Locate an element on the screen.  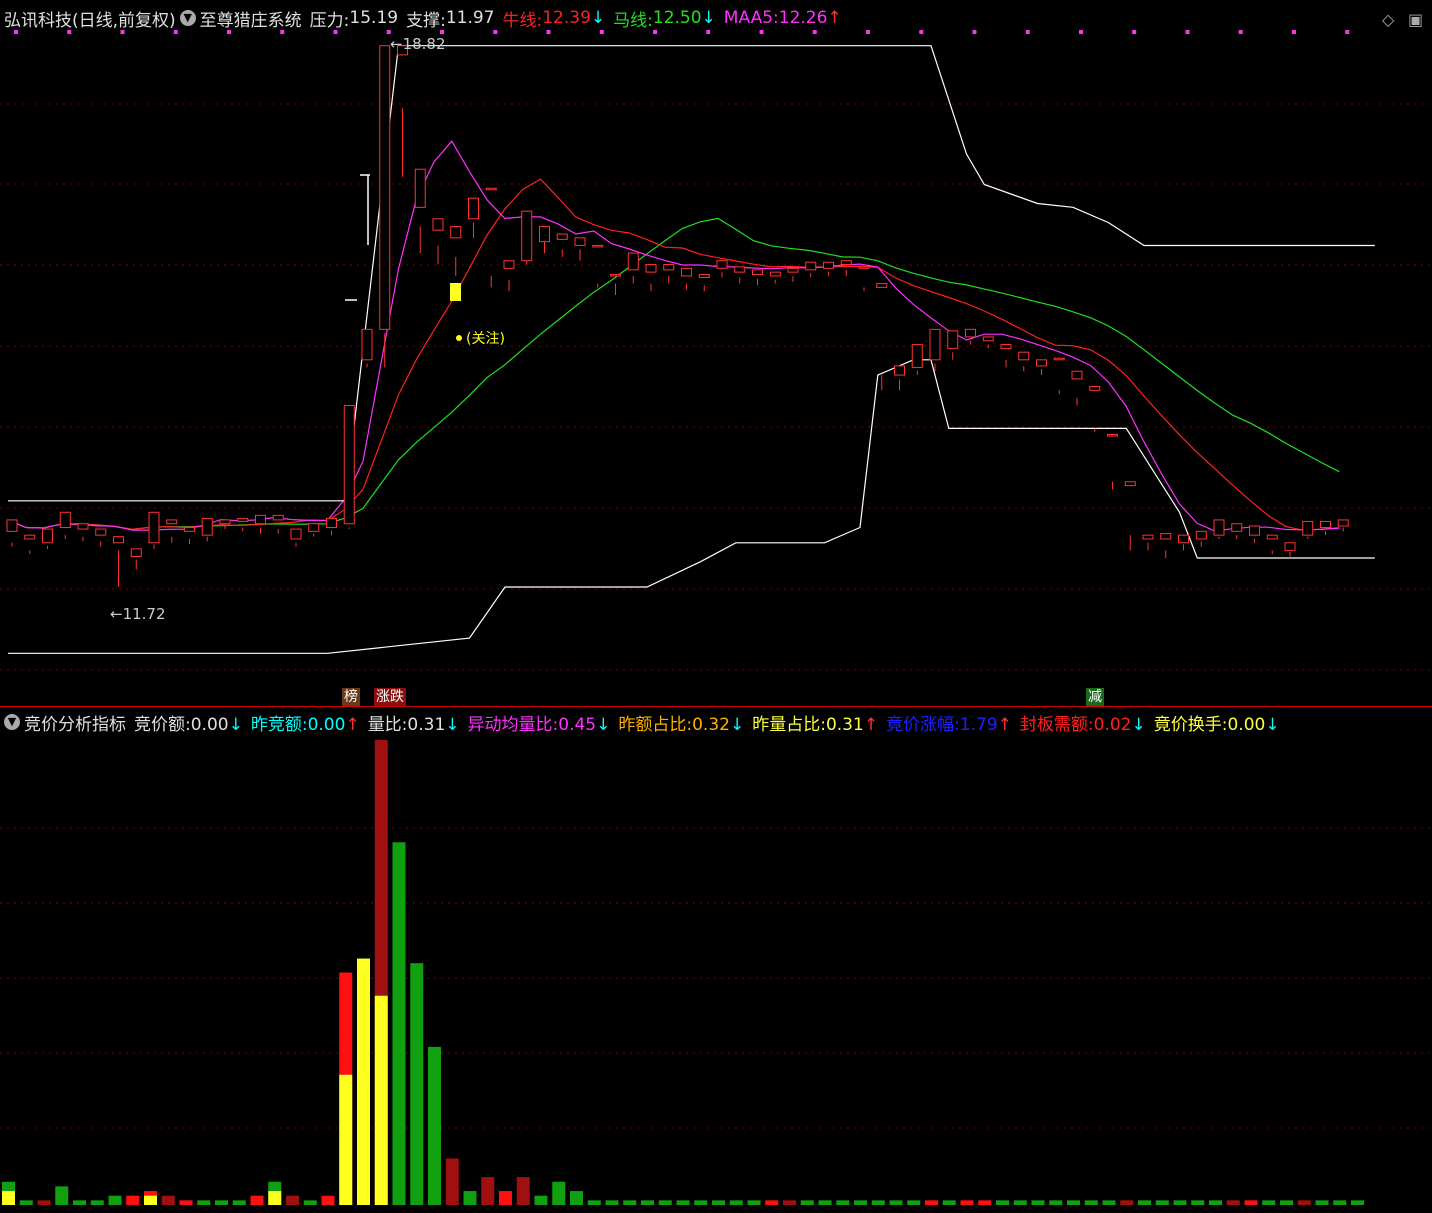
sub-indicator-name: 竞价分析指标 is located at coordinates (75, 722).